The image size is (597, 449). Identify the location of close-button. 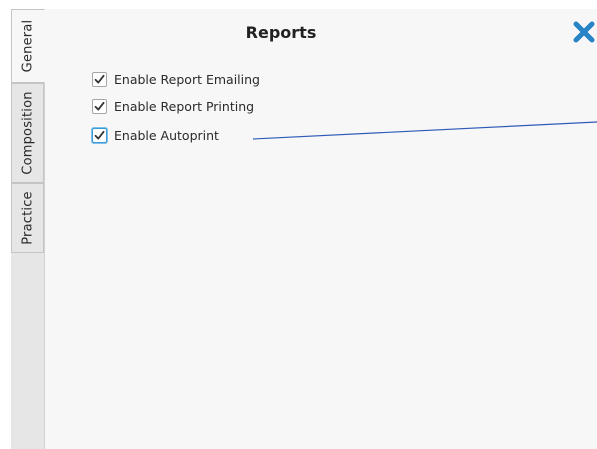
(584, 32).